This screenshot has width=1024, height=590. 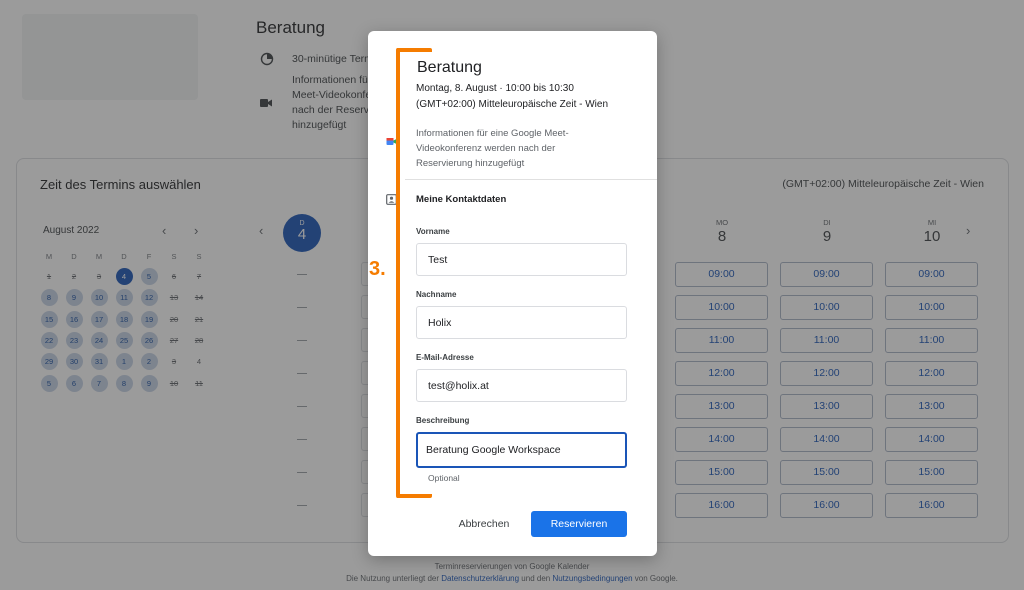 I want to click on reserve-button: Reservieren, so click(x=579, y=524).